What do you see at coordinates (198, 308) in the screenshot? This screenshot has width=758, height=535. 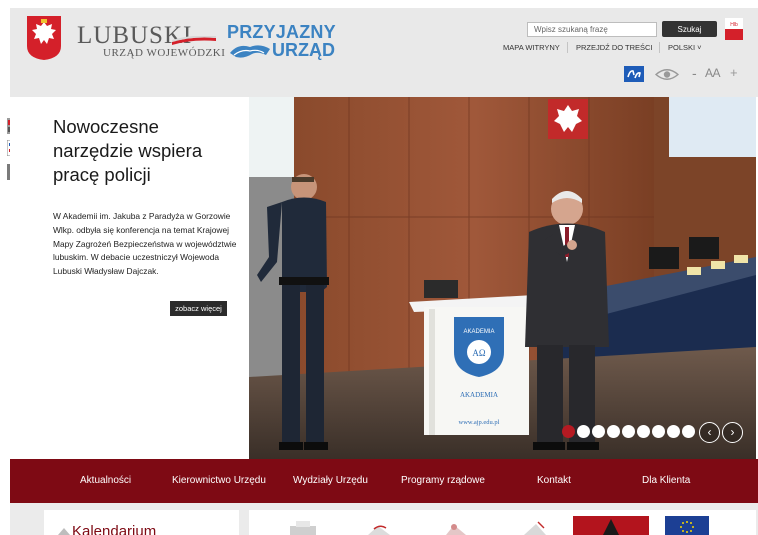 I see `read-more-button: zobacz więcej` at bounding box center [198, 308].